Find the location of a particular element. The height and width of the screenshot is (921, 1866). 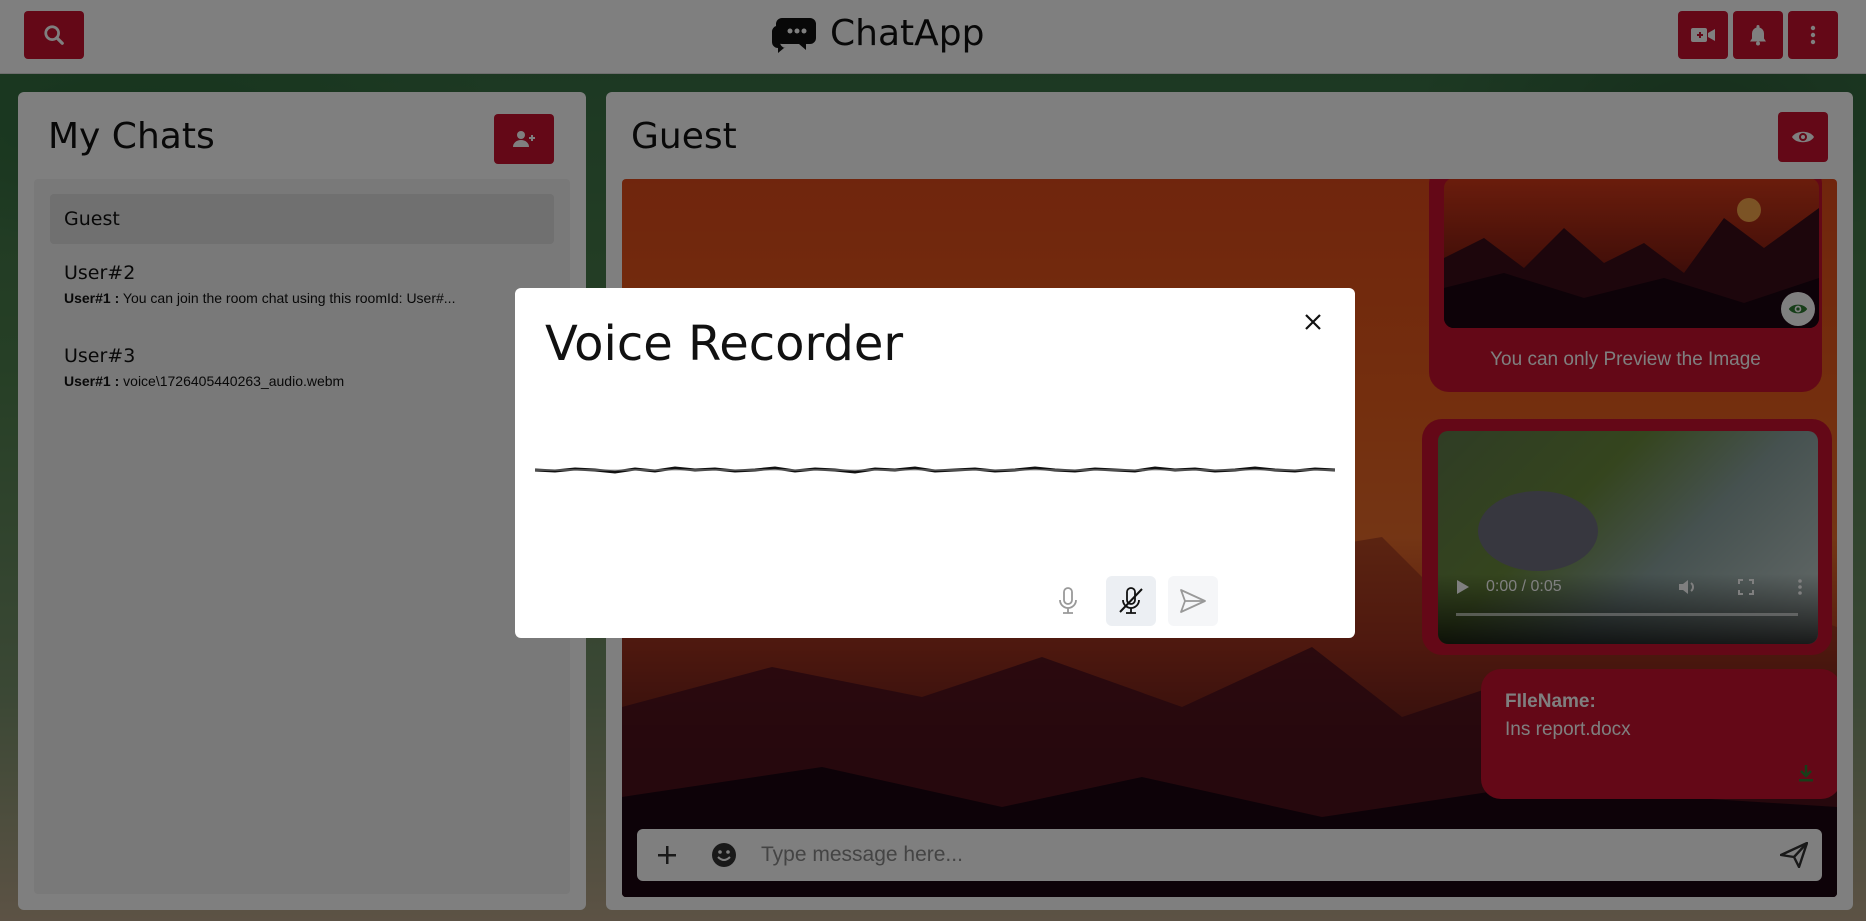

microphone-icon is located at coordinates (1068, 600).